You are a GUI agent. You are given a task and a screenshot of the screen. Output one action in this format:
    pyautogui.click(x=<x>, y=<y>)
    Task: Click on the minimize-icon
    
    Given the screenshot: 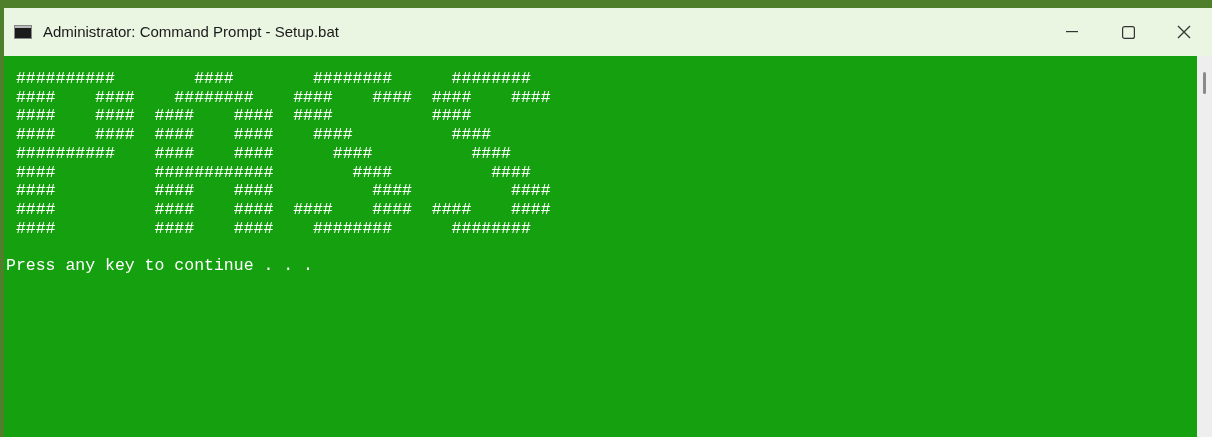 What is the action you would take?
    pyautogui.click(x=1072, y=32)
    